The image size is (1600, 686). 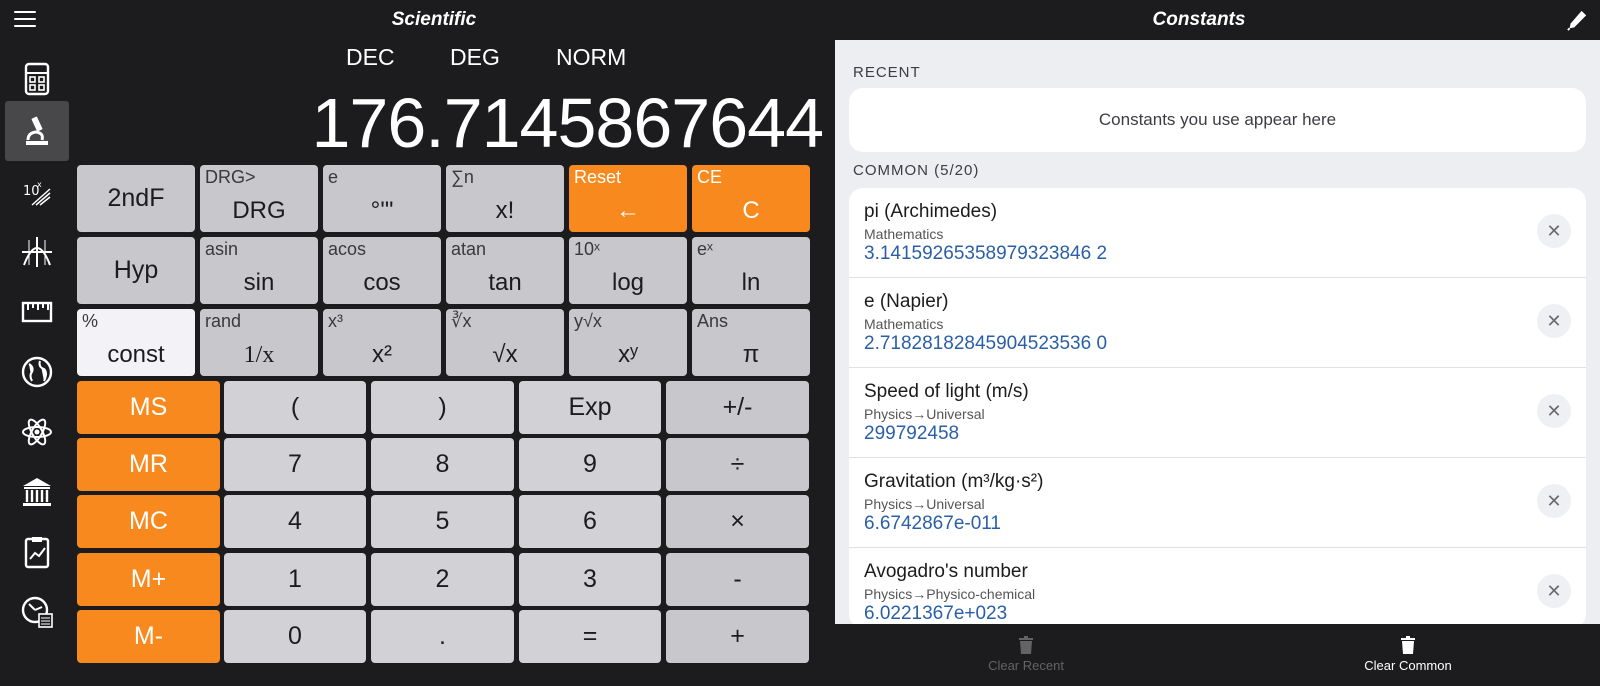 I want to click on bank-icon, so click(x=37, y=492).